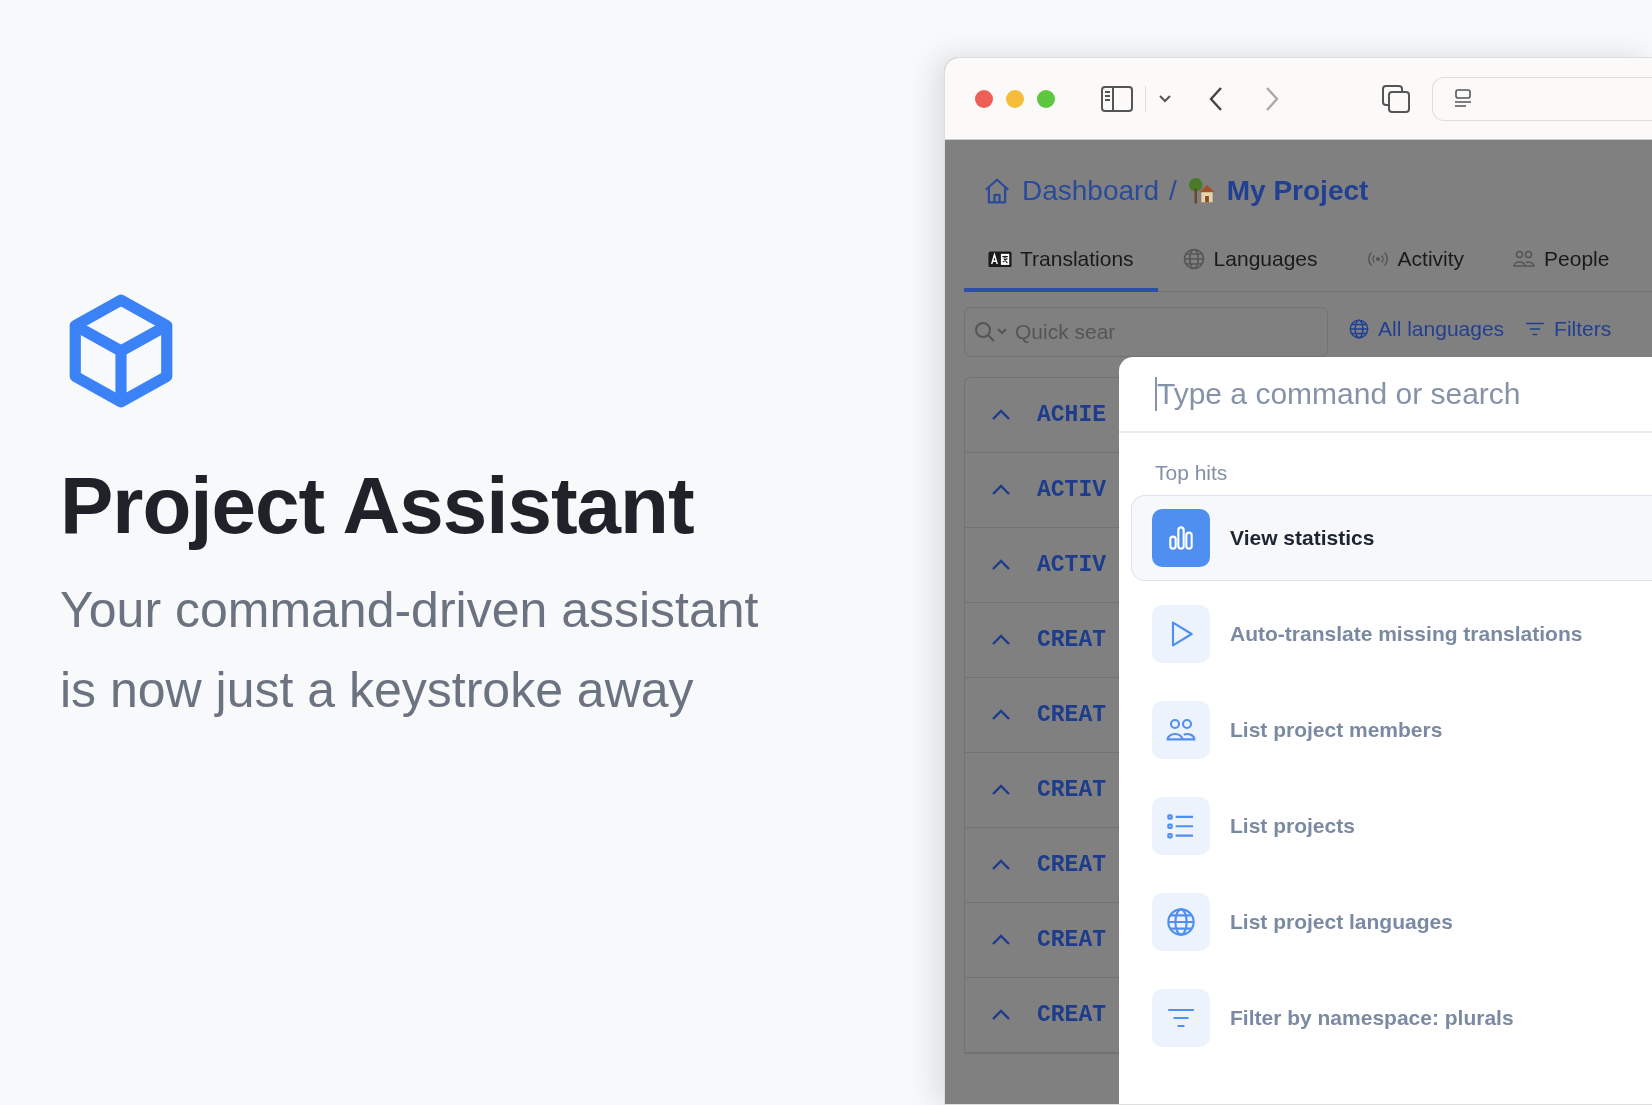  What do you see at coordinates (1277, 191) in the screenshot?
I see `breadcrumb-link: My Project` at bounding box center [1277, 191].